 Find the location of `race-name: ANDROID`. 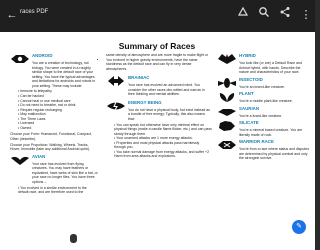

race-name: ANDROID is located at coordinates (42, 55).